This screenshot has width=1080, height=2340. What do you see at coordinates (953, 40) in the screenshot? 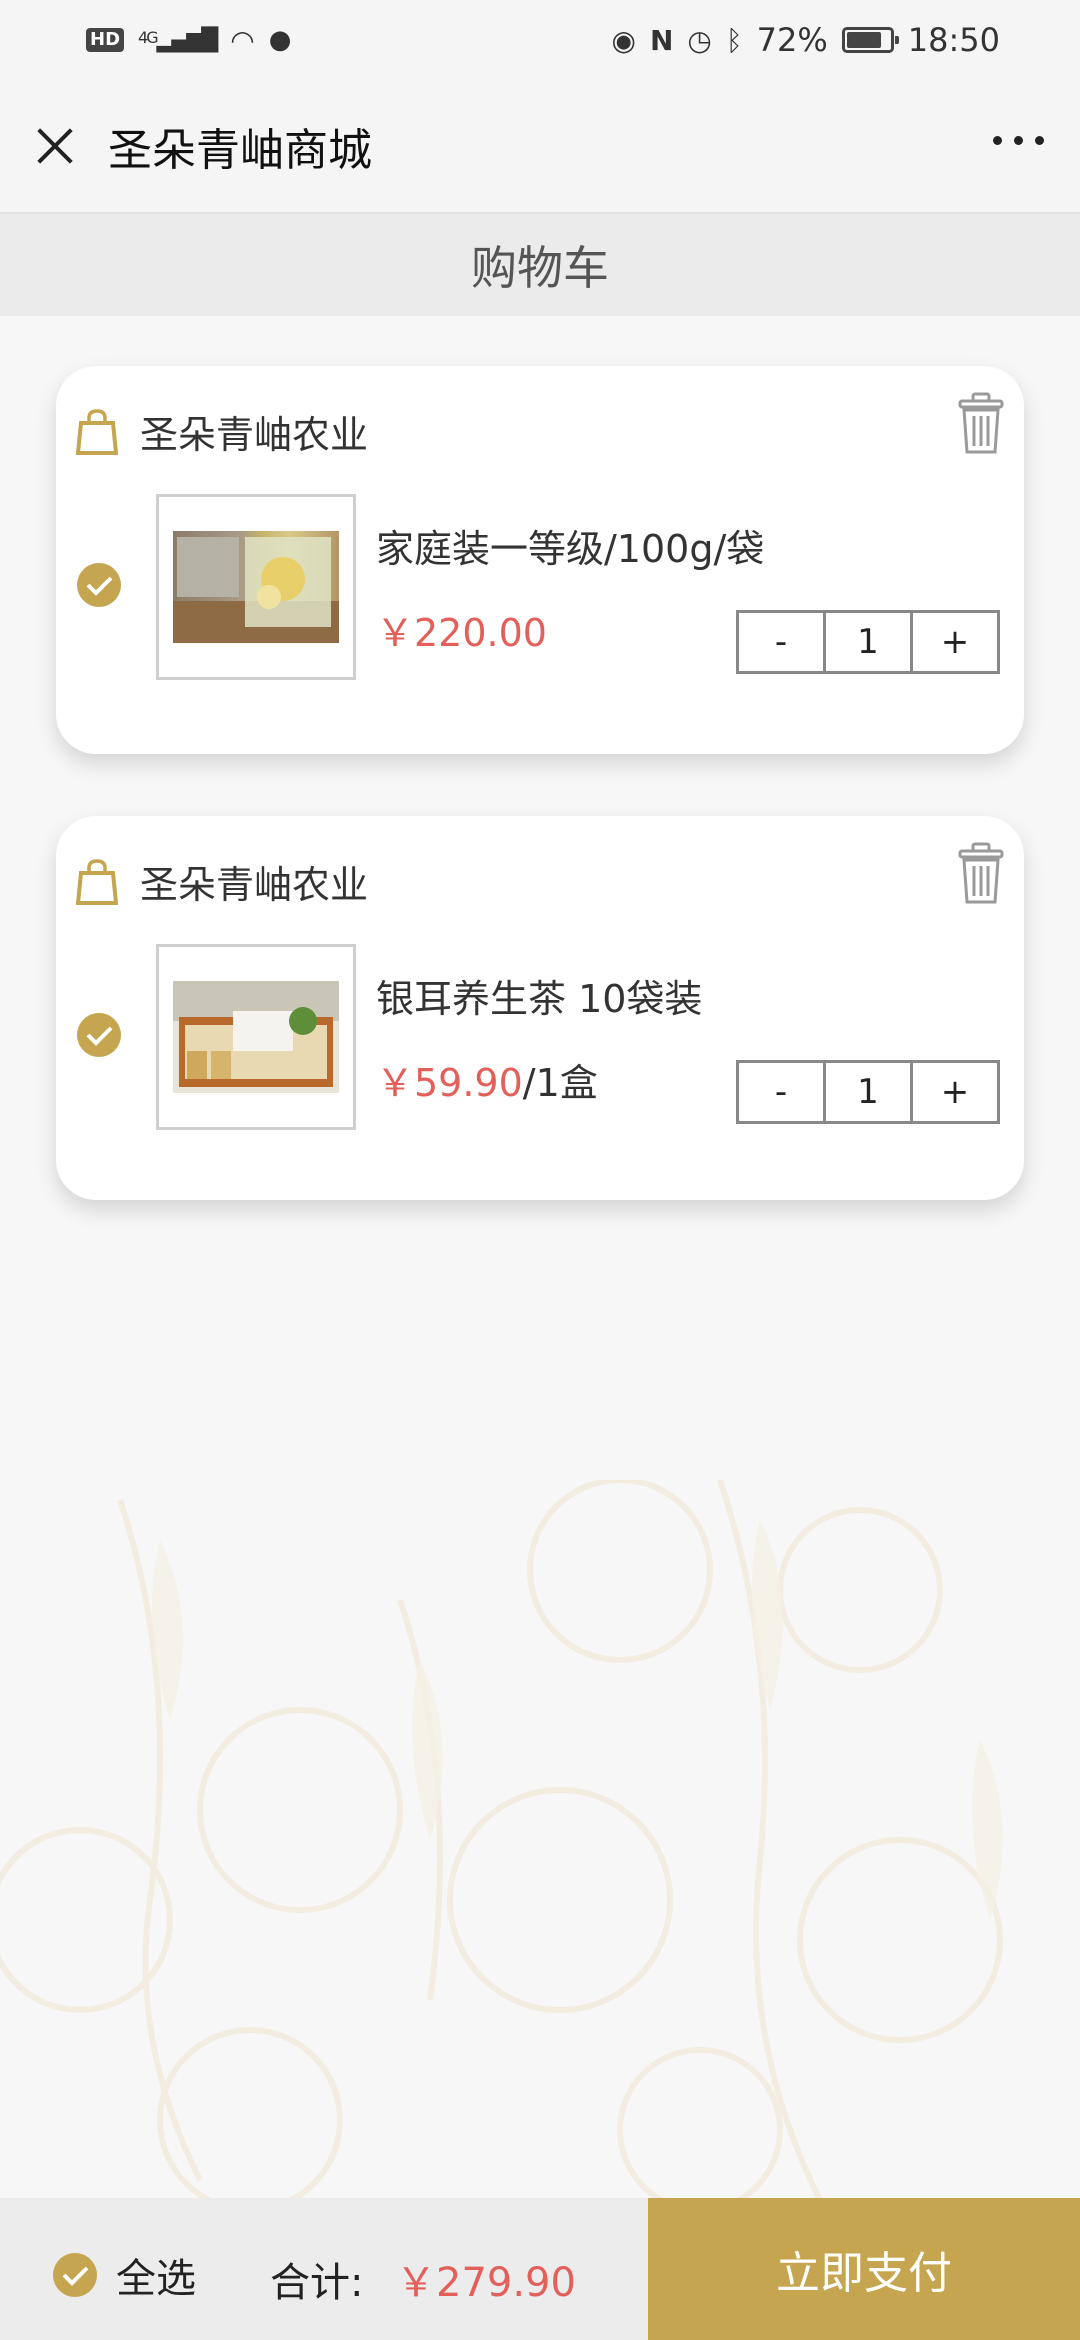
I see `clock-time: 18:50` at bounding box center [953, 40].